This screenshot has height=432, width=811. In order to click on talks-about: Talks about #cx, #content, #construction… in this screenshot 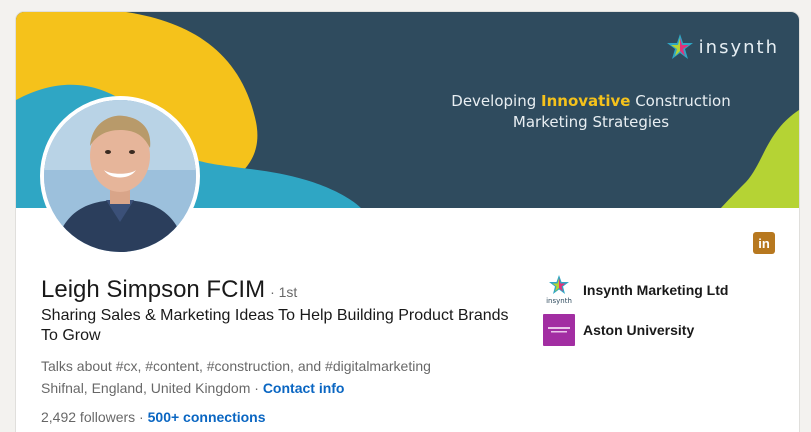, I will do `click(236, 366)`.